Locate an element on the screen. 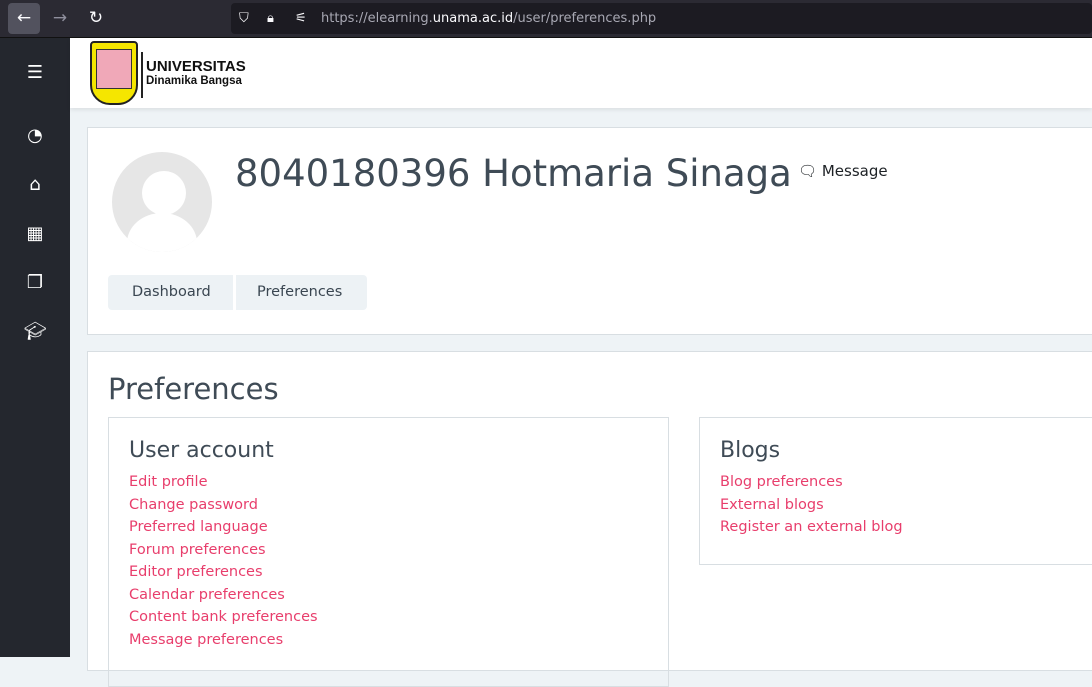  back-button: ← is located at coordinates (24, 18).